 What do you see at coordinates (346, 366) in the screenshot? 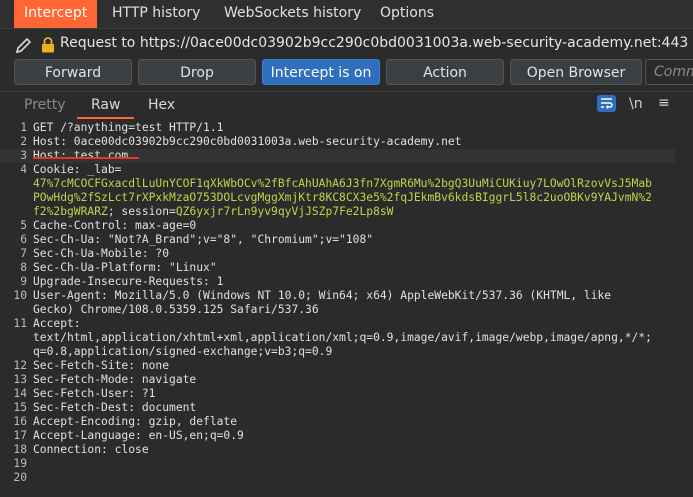
I see `code-line: 12 Sec-Fetch-Site: none` at bounding box center [346, 366].